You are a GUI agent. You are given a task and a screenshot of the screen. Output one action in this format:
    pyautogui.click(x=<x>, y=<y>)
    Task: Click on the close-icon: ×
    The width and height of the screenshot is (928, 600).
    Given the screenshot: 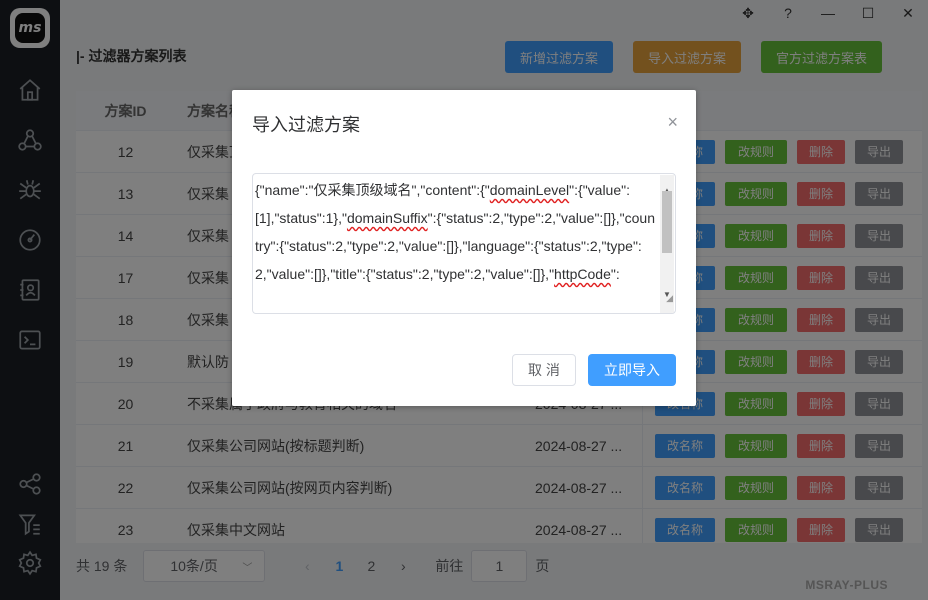 What is the action you would take?
    pyautogui.click(x=672, y=122)
    